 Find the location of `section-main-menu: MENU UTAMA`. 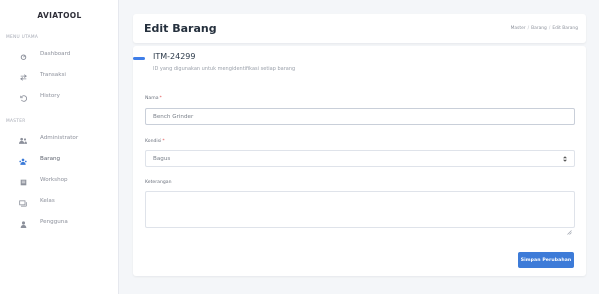

section-main-menu: MENU UTAMA is located at coordinates (22, 37).